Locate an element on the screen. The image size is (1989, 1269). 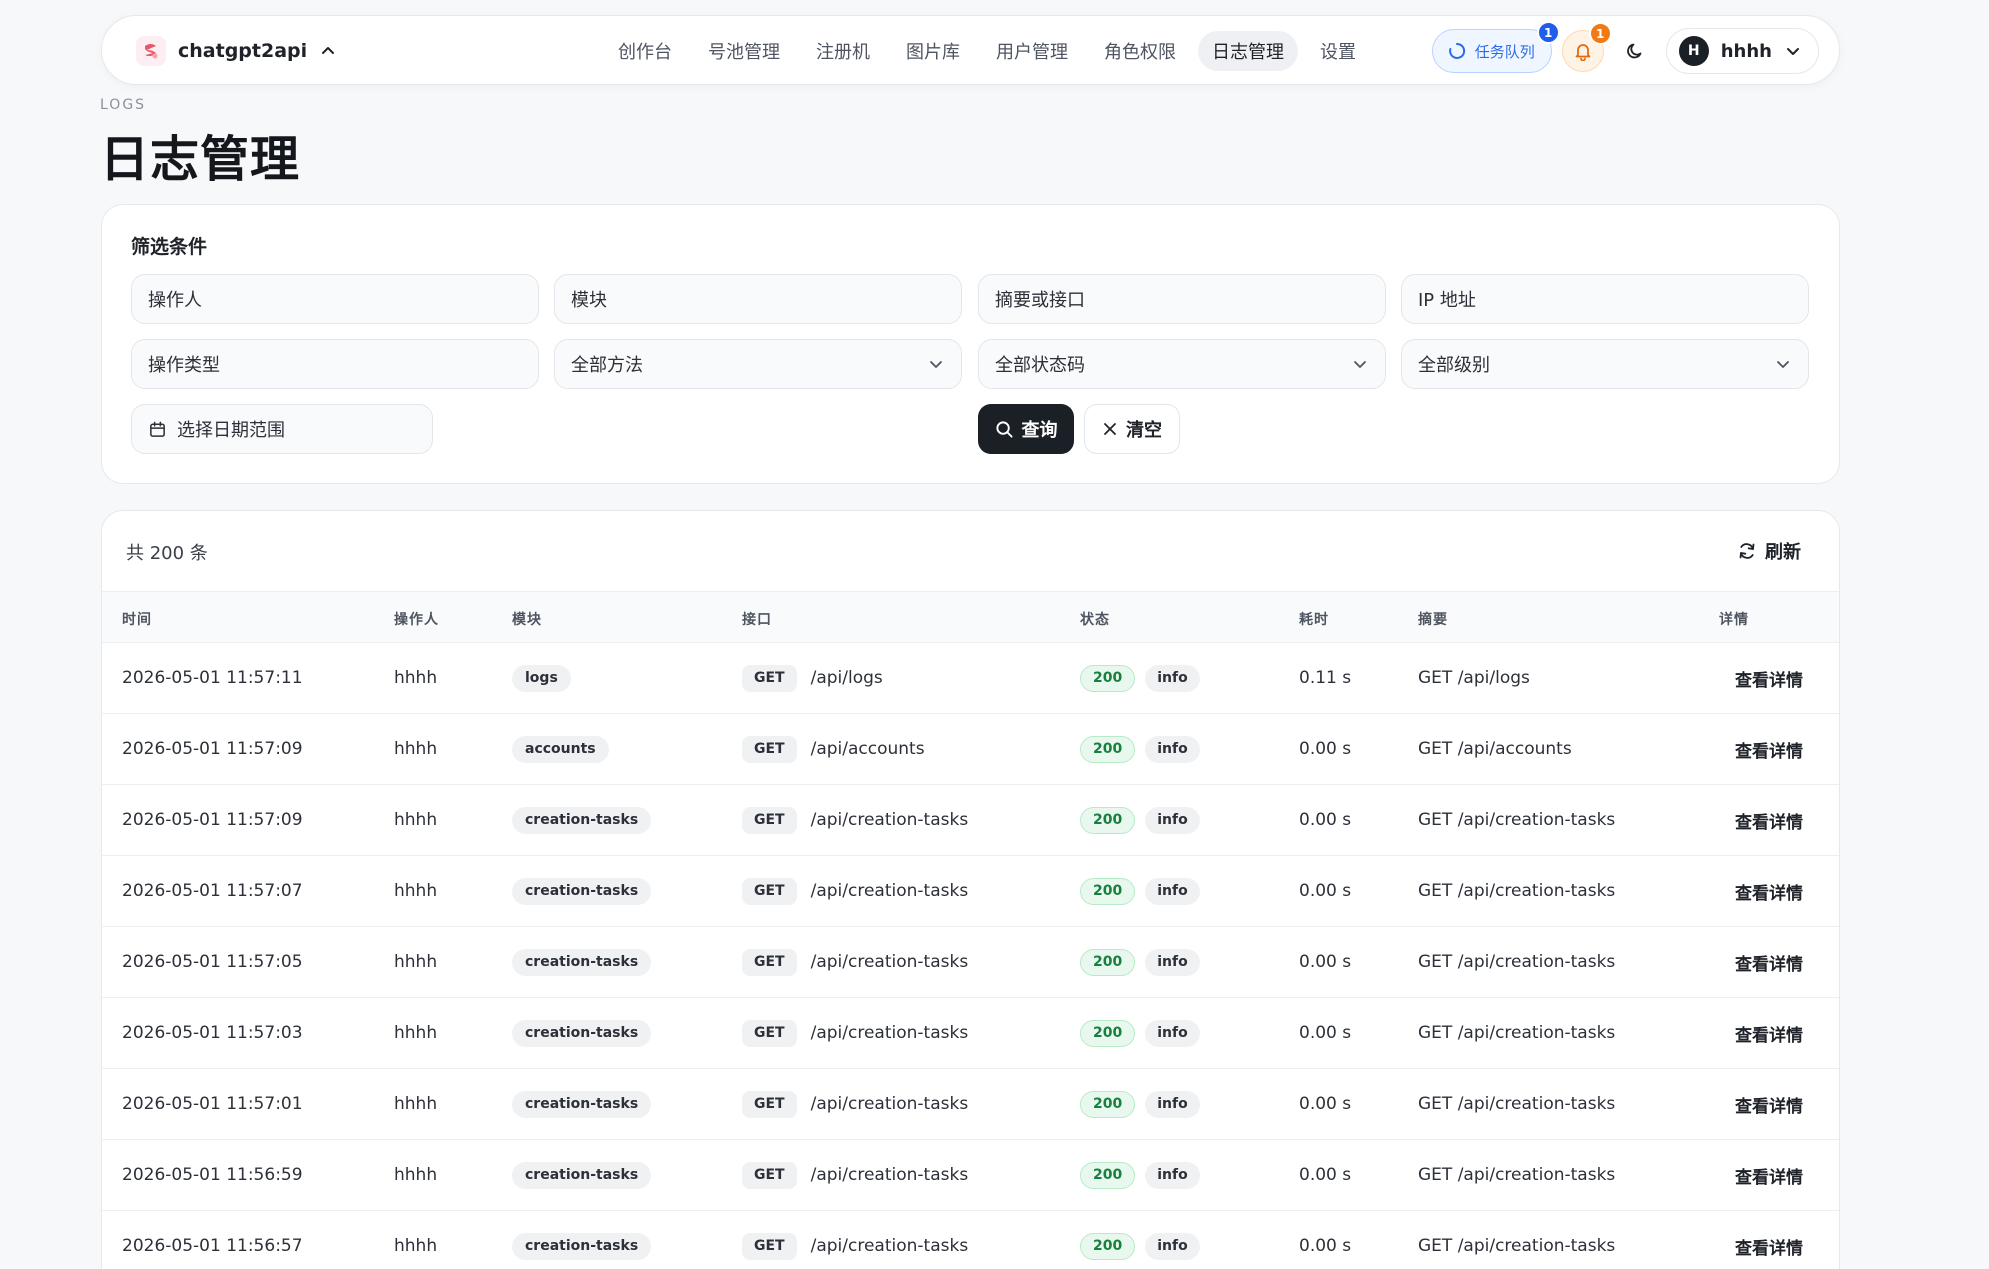
level-select-value: 全部级别 is located at coordinates (1454, 365).